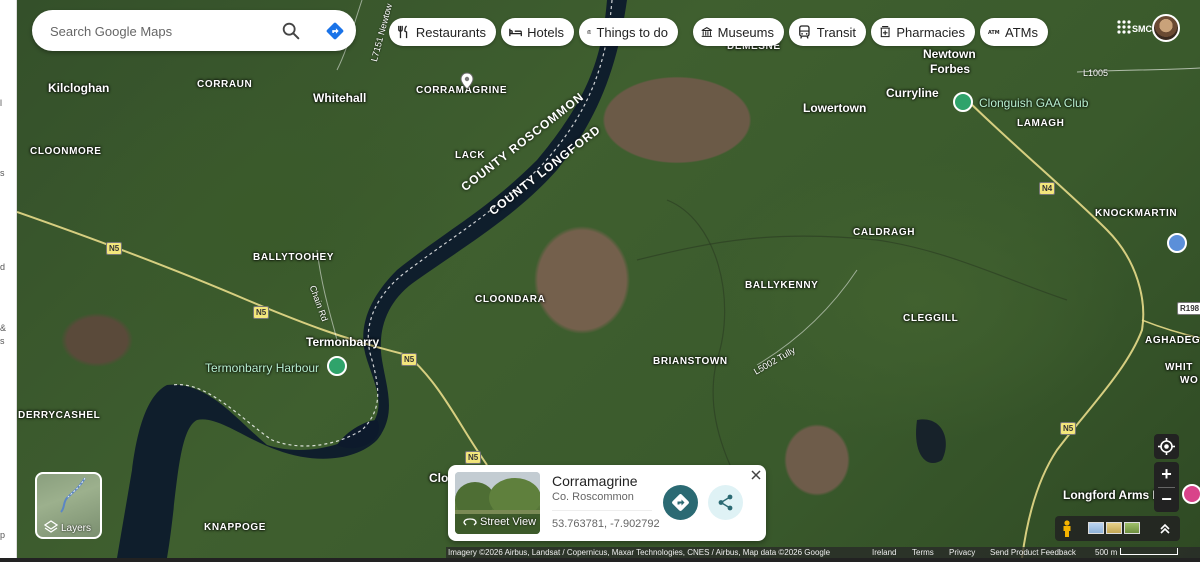 The height and width of the screenshot is (562, 1200). Describe the element at coordinates (756, 475) in the screenshot. I see `close-card-button` at that location.